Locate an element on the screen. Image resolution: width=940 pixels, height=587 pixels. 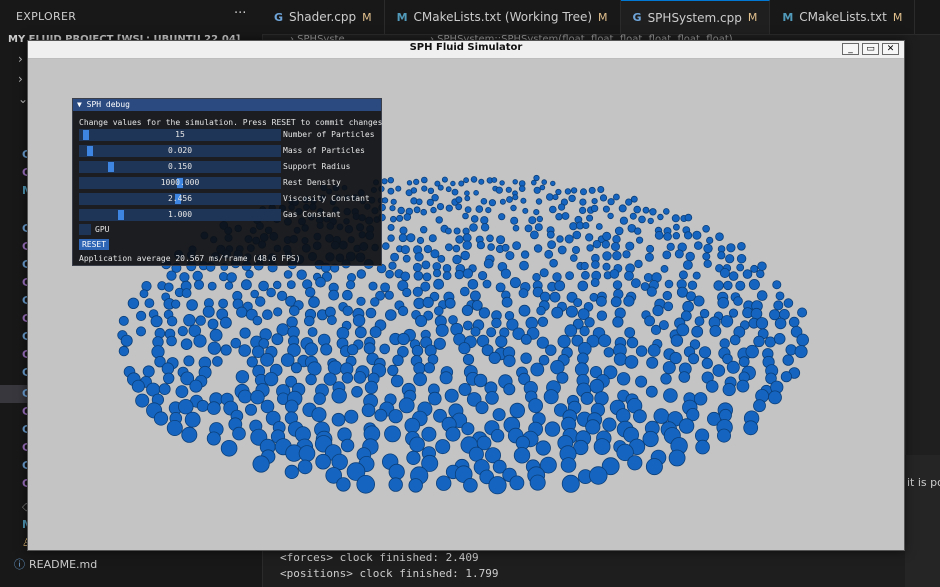
modified-badge: M is located at coordinates (367, 17).